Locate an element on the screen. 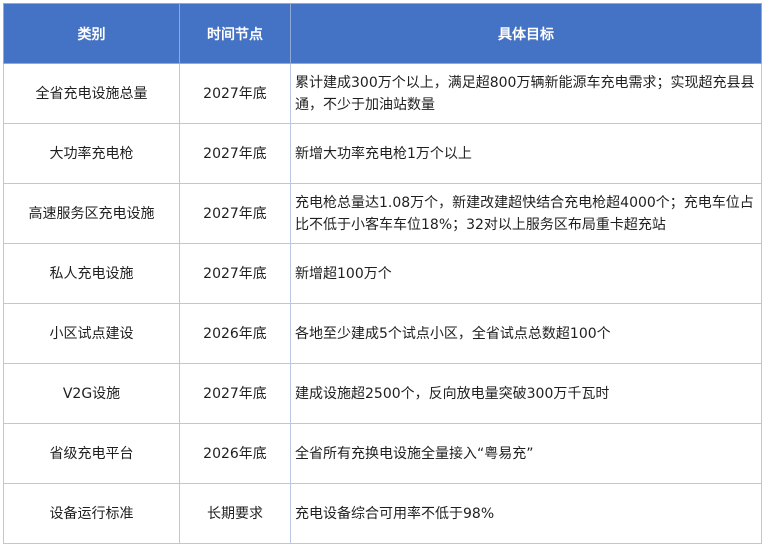 The width and height of the screenshot is (764, 547). category-cell: V2G设施 is located at coordinates (91, 393).